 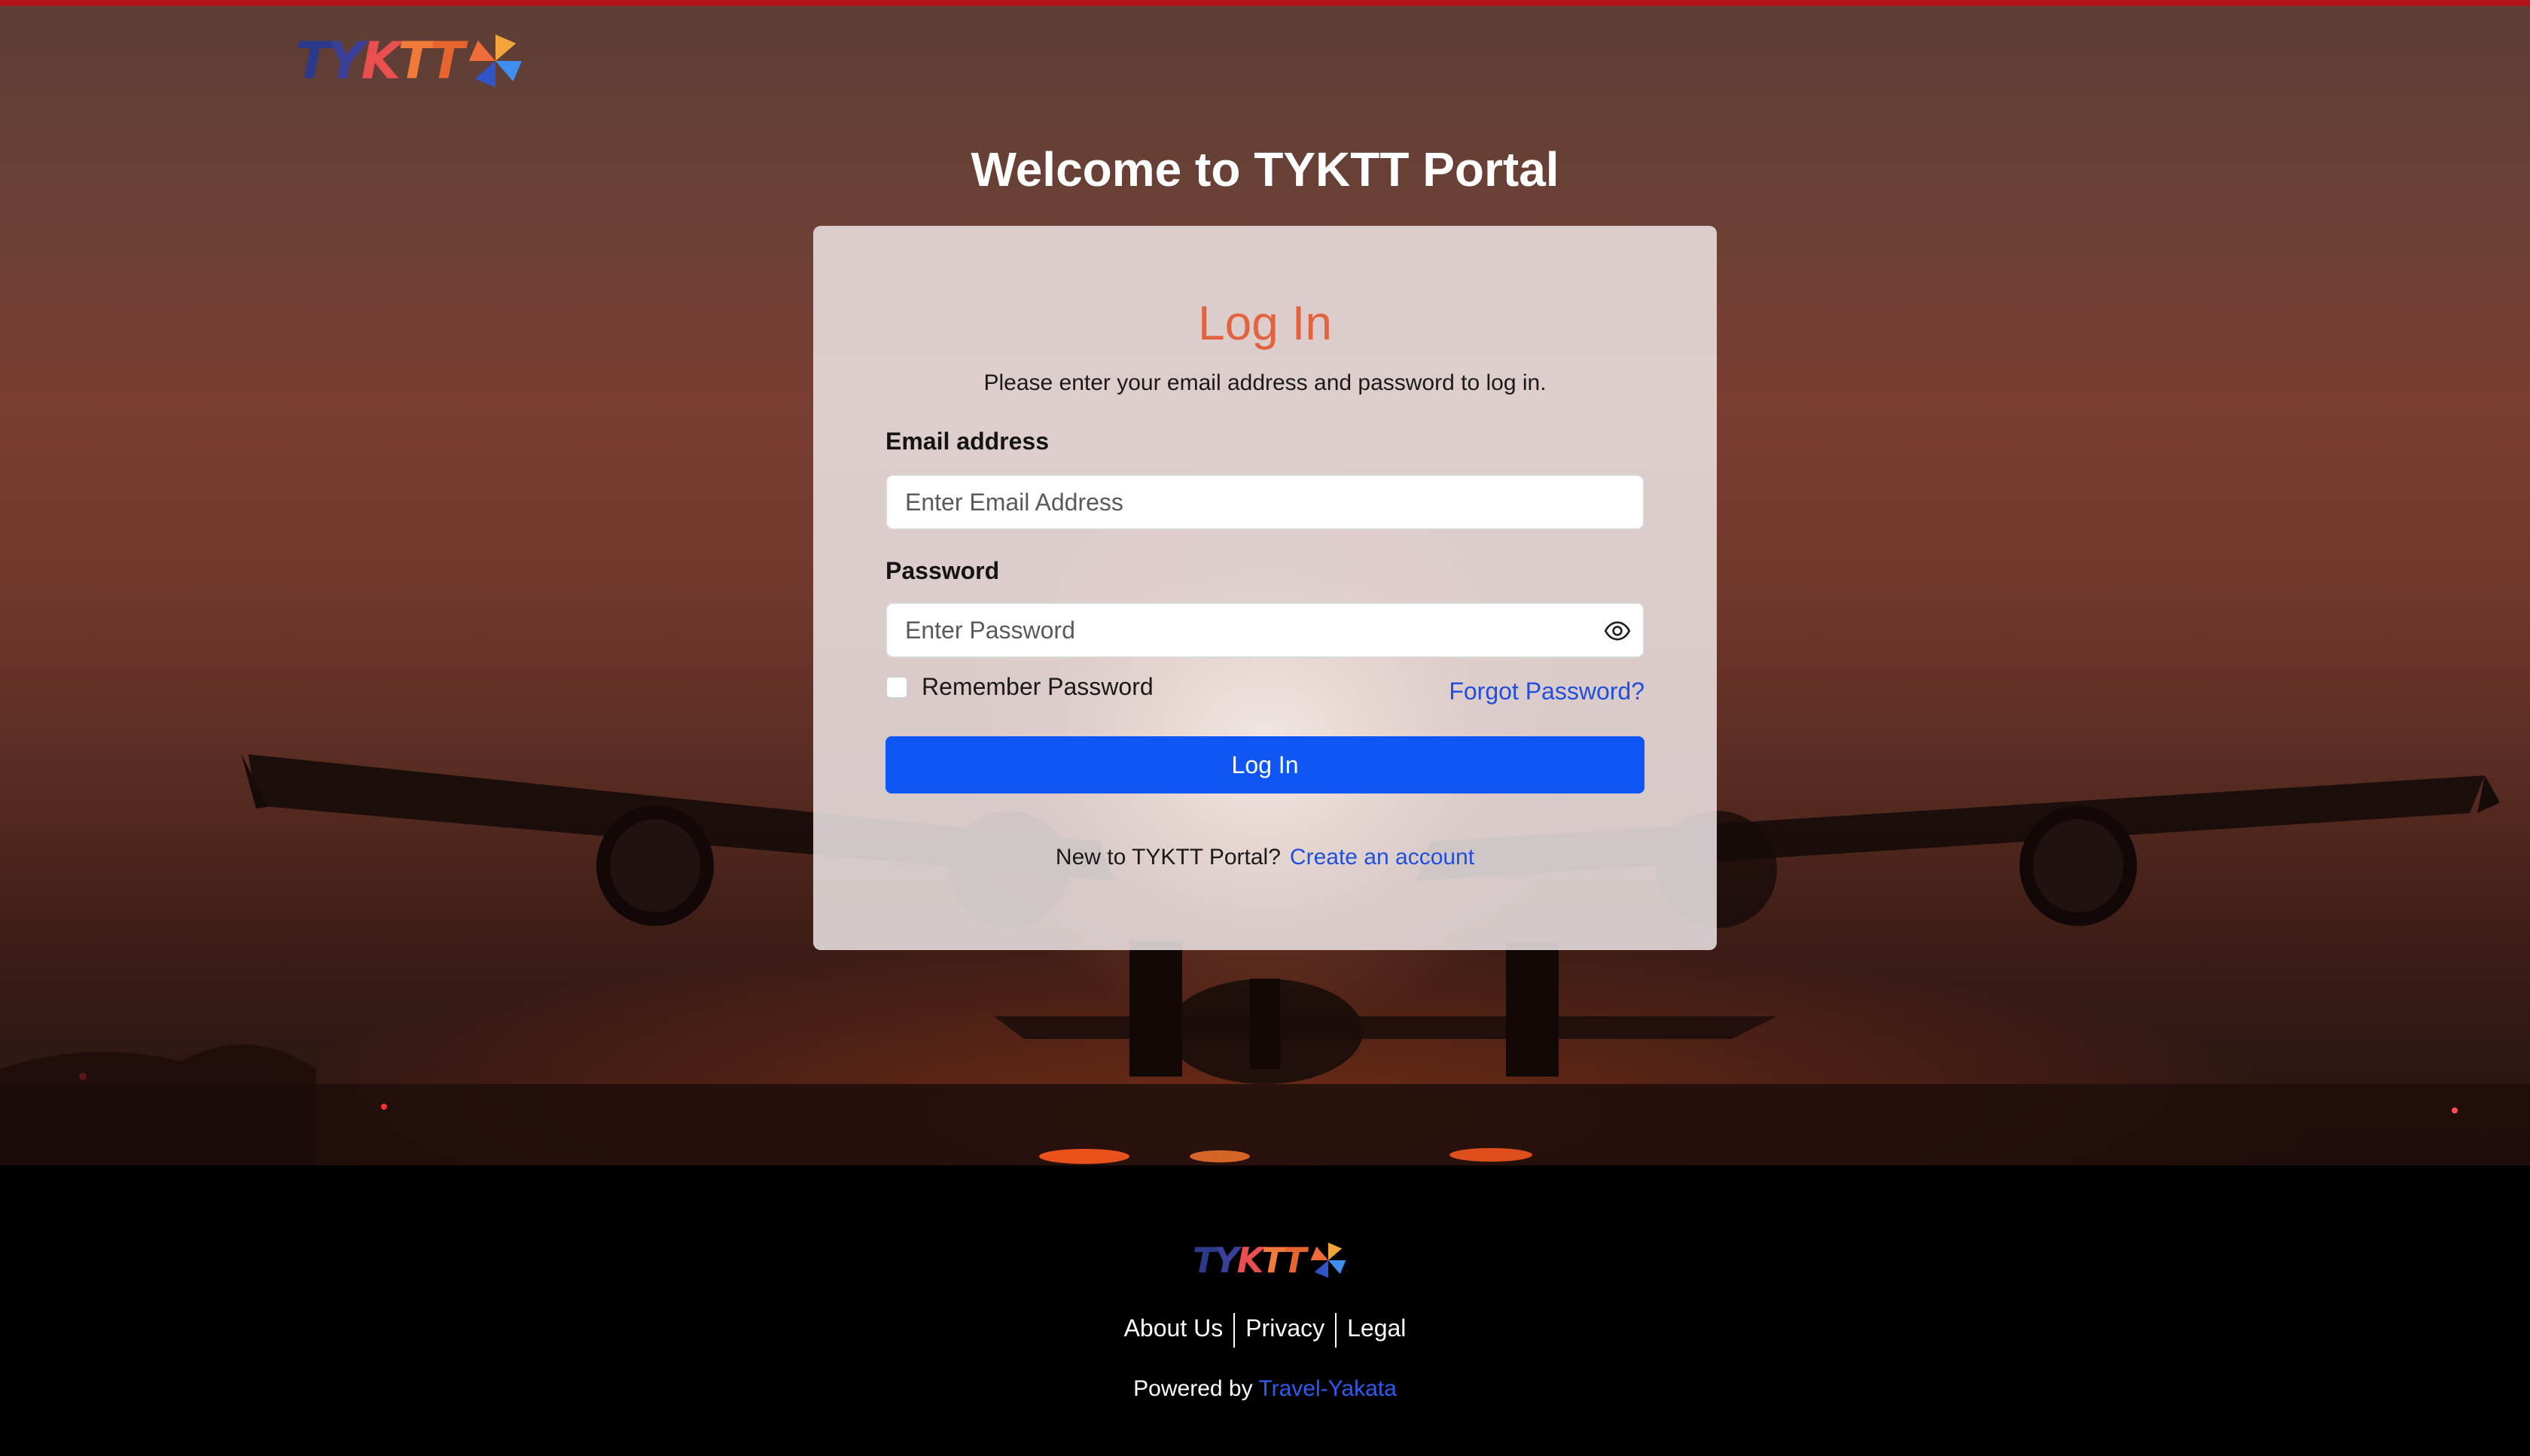 I want to click on footer-logo: T Y K T T, so click(x=1270, y=1260).